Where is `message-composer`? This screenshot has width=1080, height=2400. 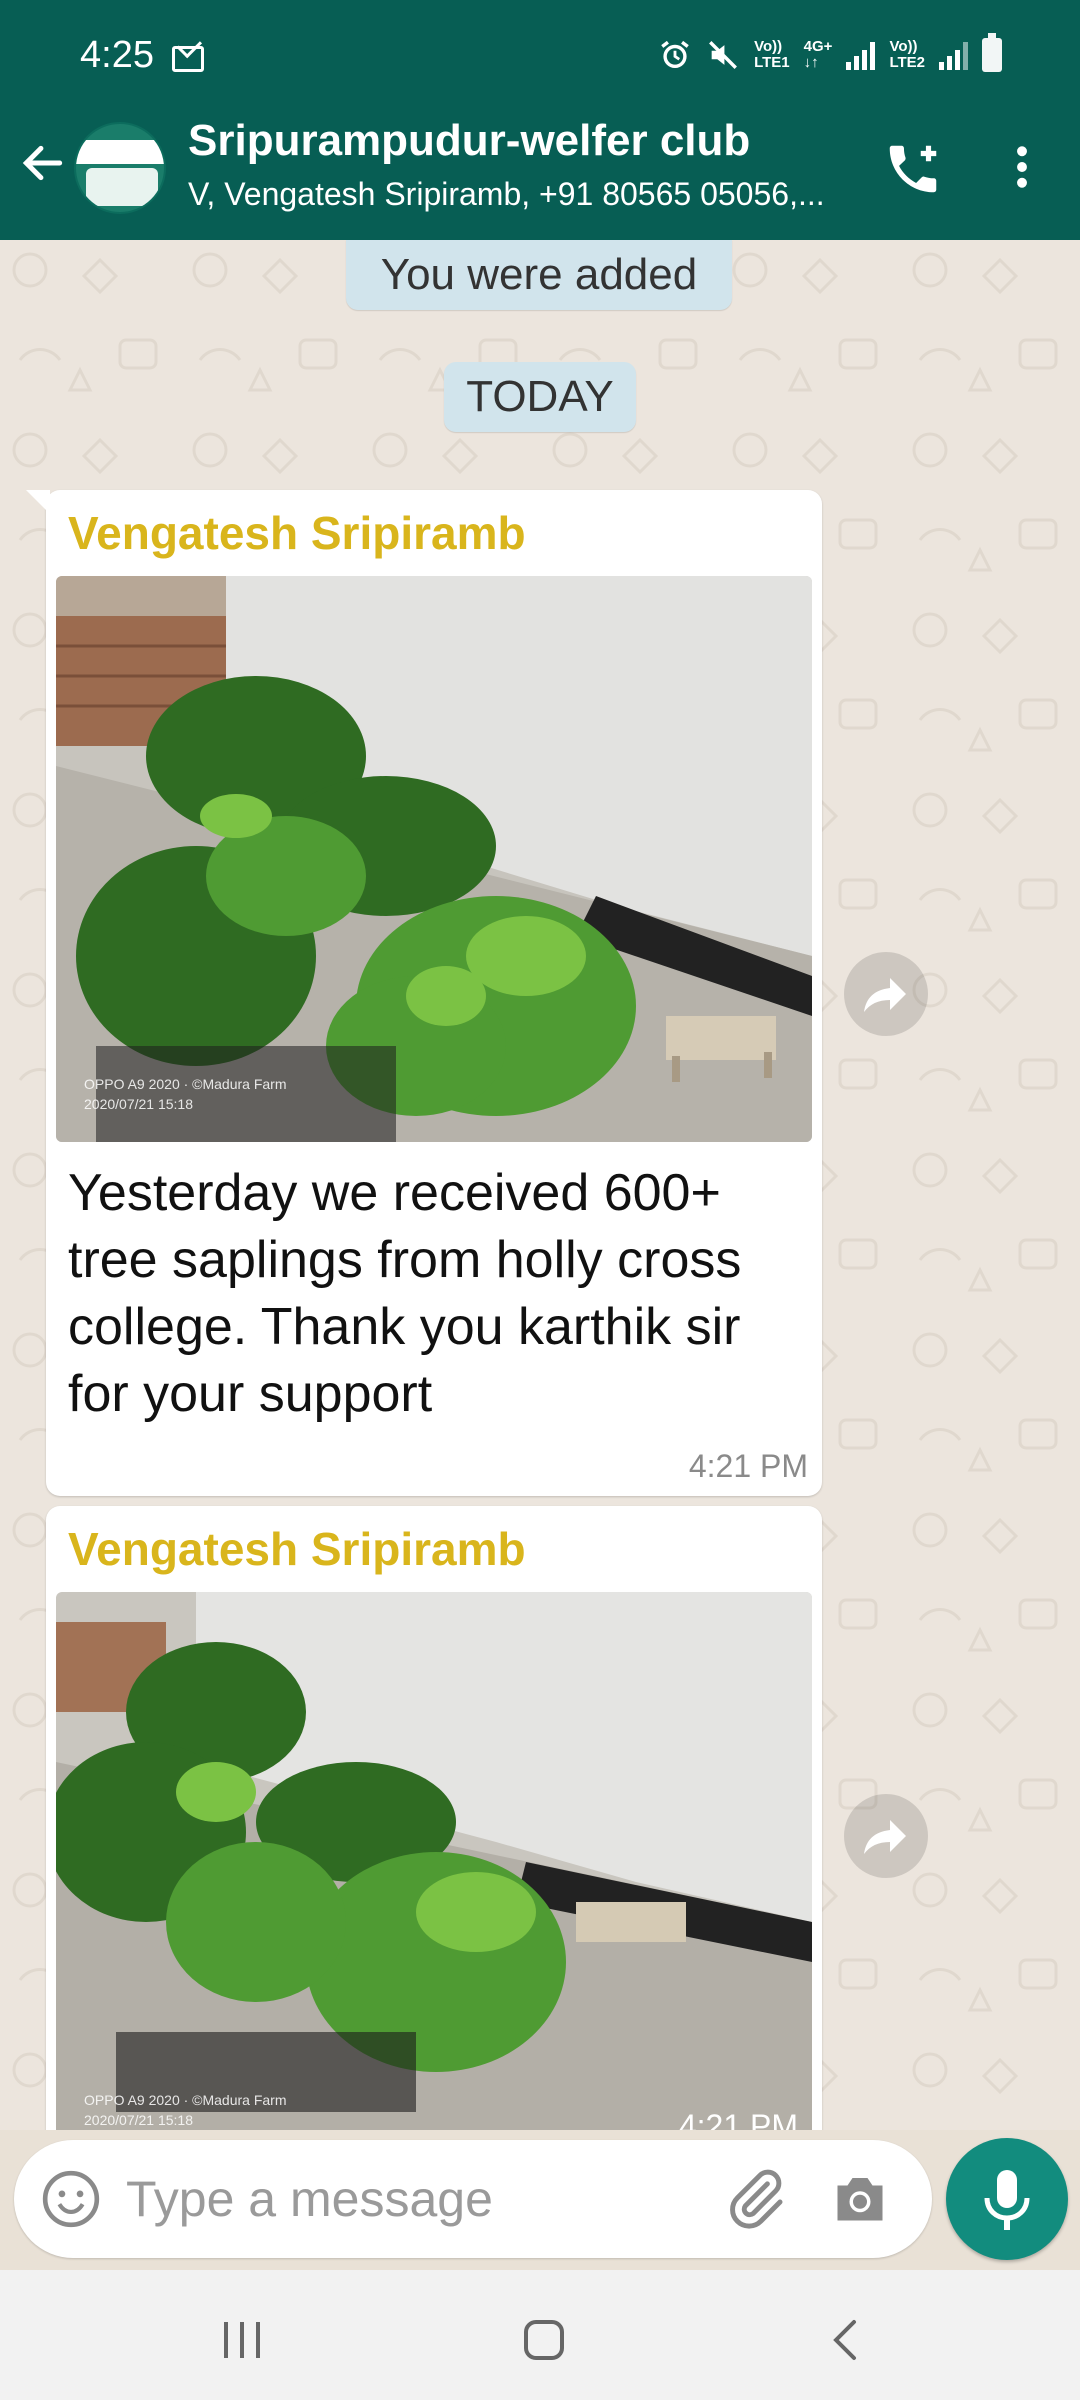 message-composer is located at coordinates (473, 2199).